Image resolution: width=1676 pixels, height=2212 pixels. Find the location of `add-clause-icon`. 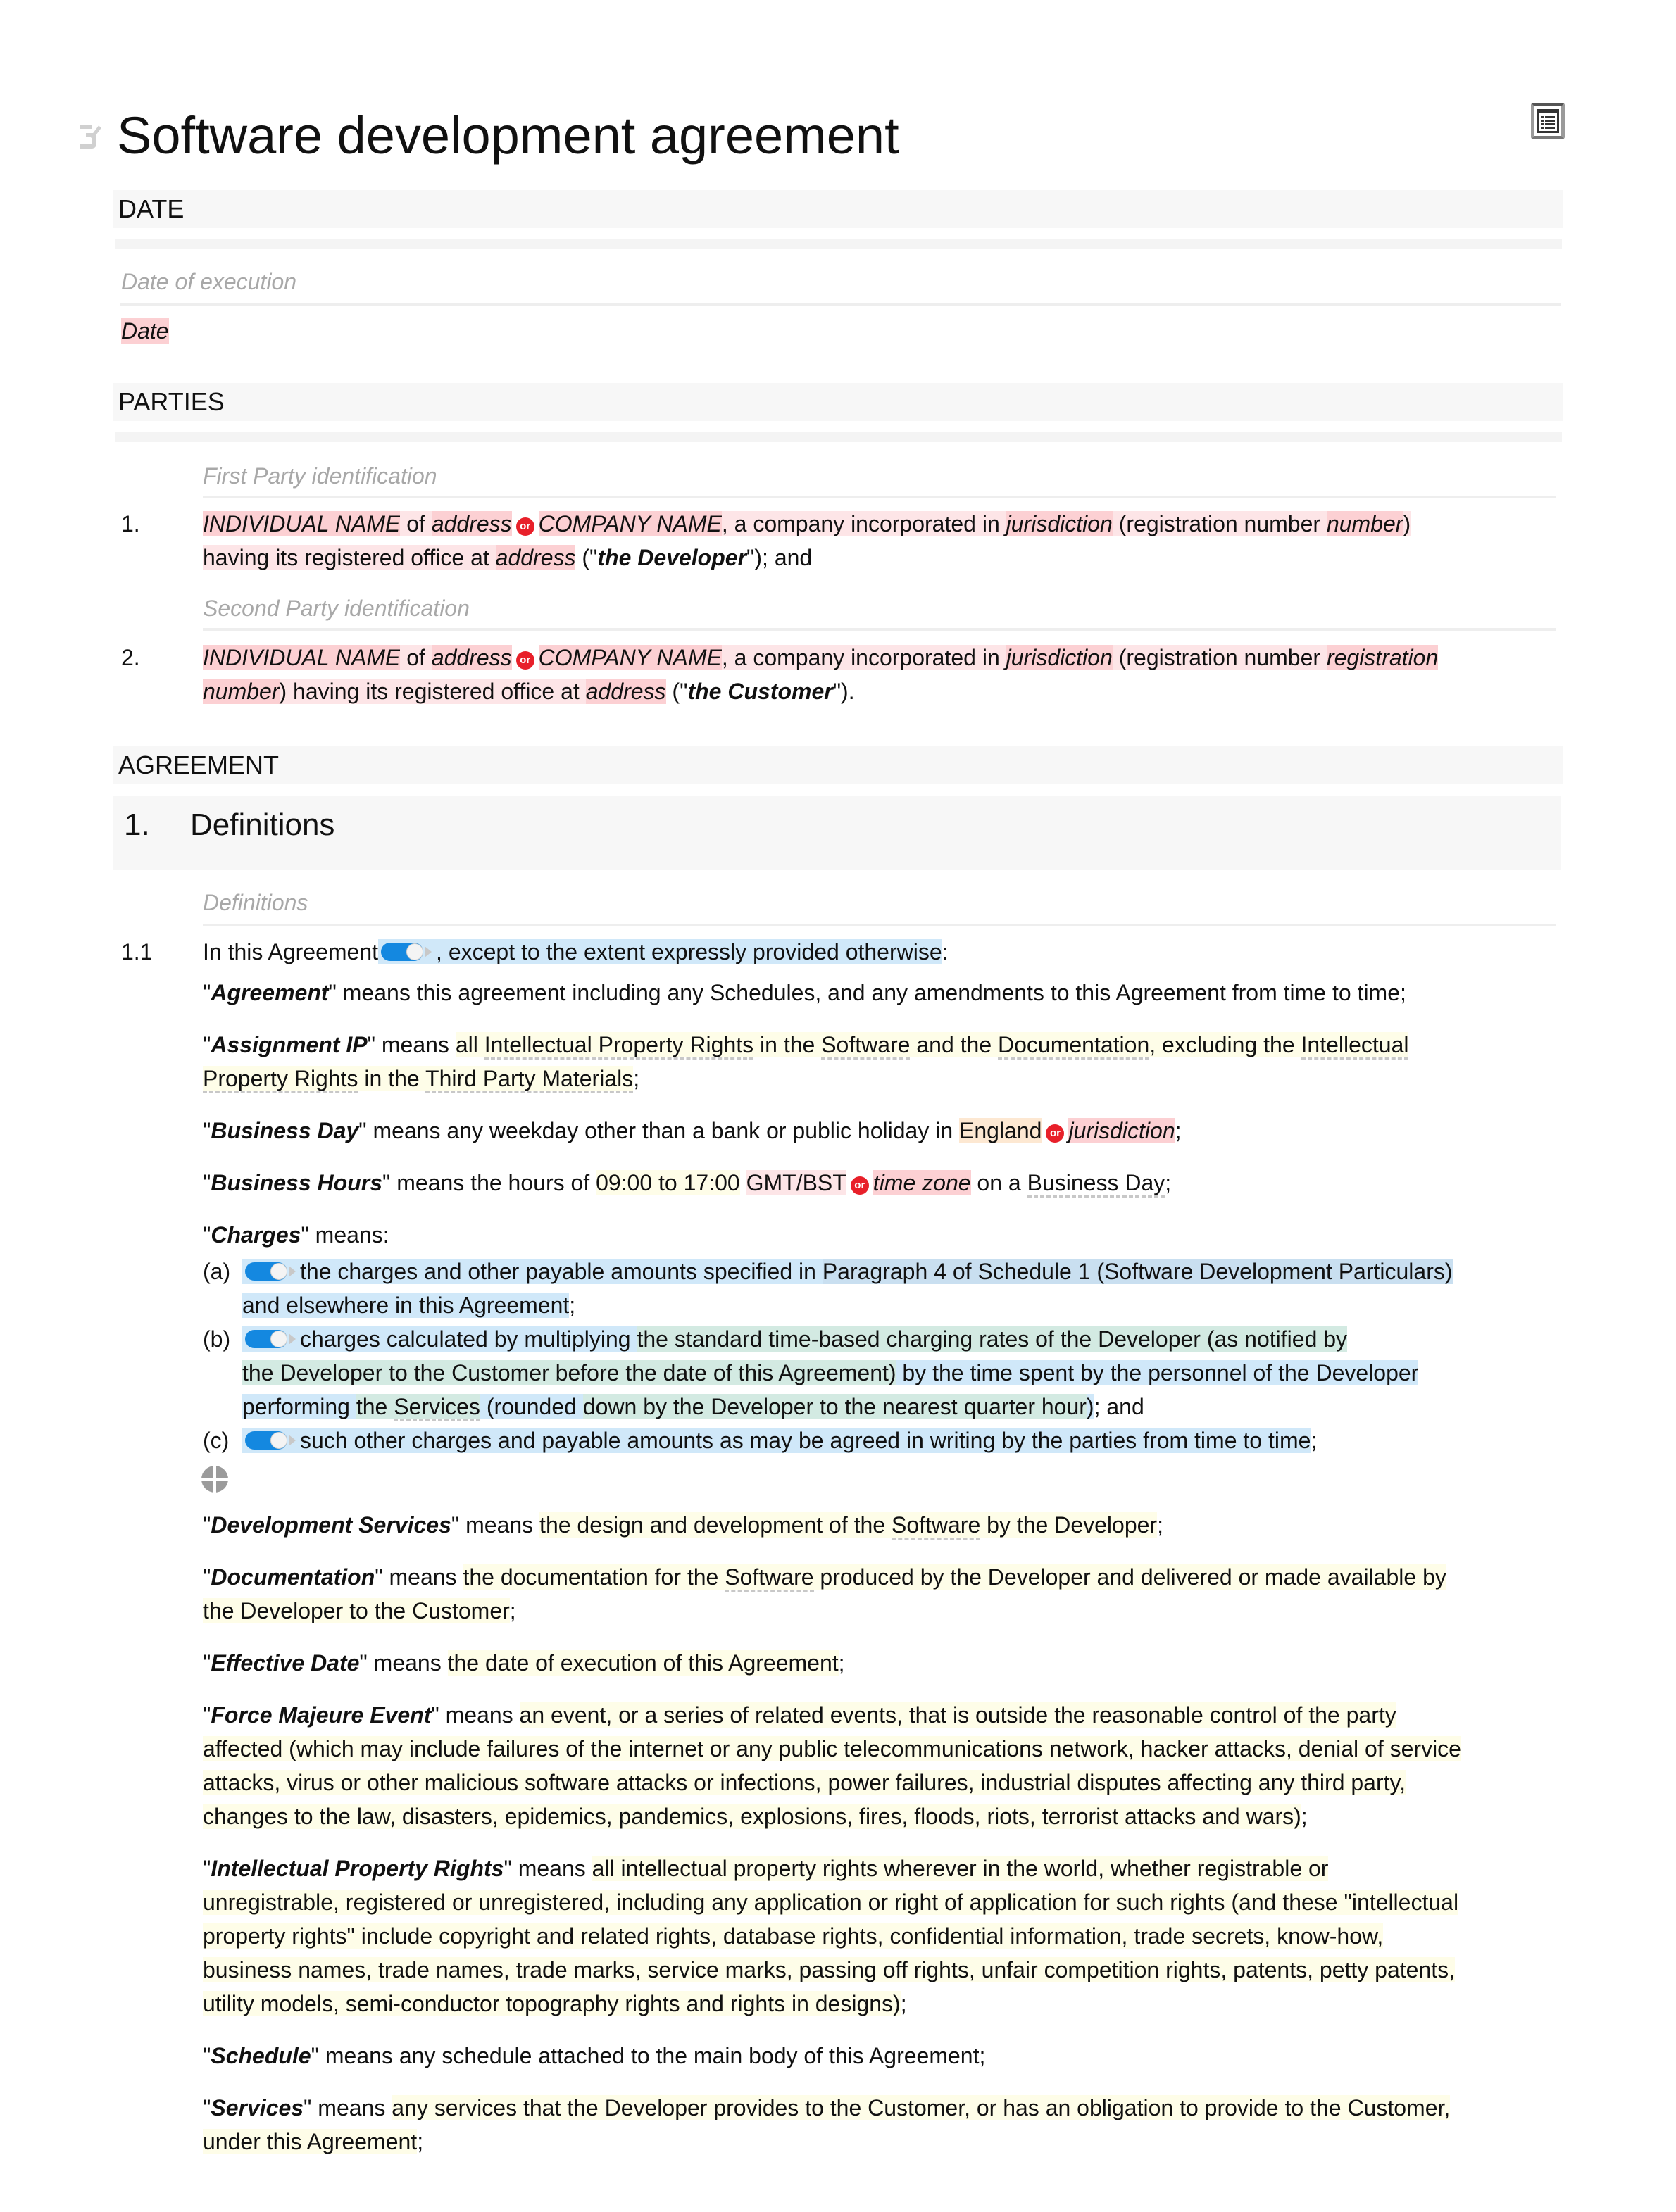

add-clause-icon is located at coordinates (215, 1479).